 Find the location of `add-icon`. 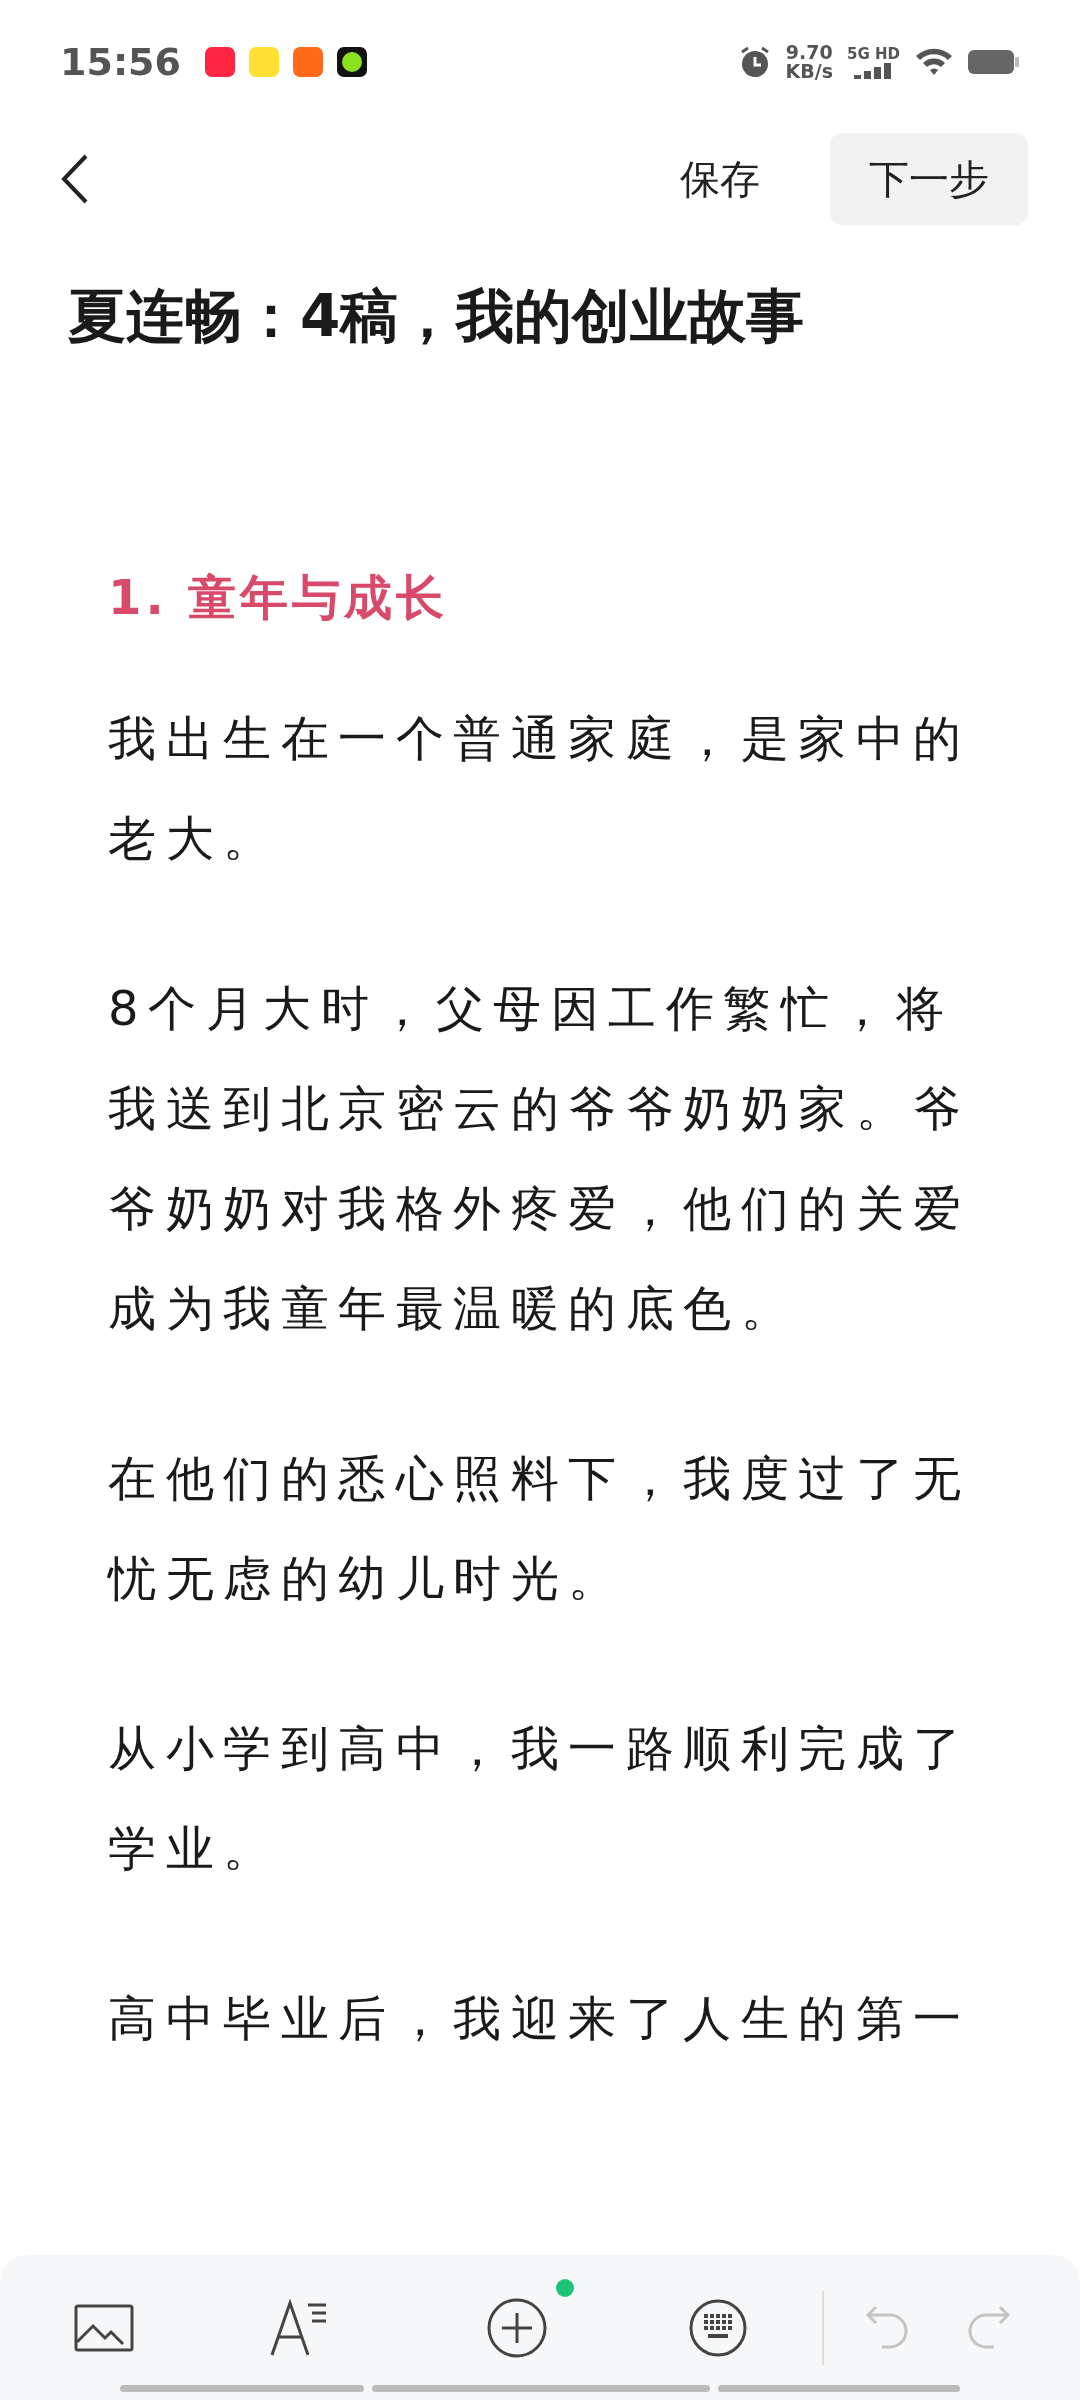

add-icon is located at coordinates (517, 2327).